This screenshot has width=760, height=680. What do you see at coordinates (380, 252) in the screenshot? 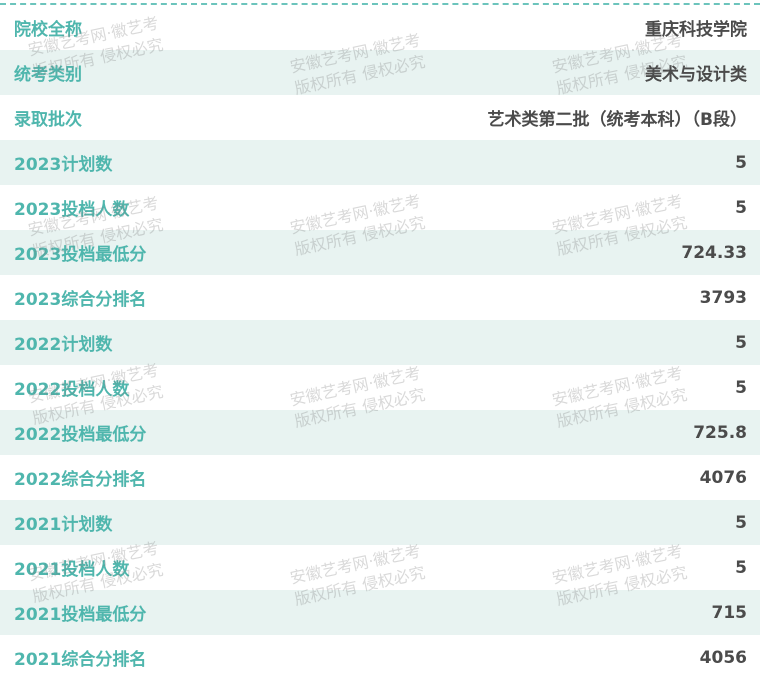
I see `row-2023-min-score: 2023投档最低分 724.33` at bounding box center [380, 252].